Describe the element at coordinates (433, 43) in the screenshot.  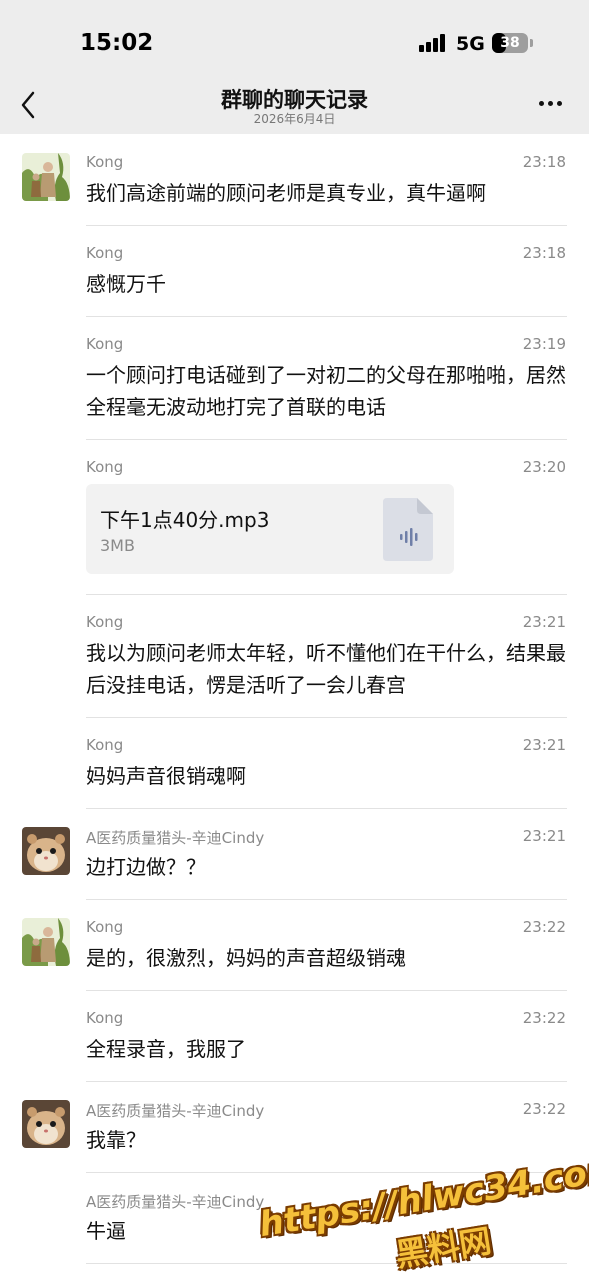
I see `signal-bars-icon` at that location.